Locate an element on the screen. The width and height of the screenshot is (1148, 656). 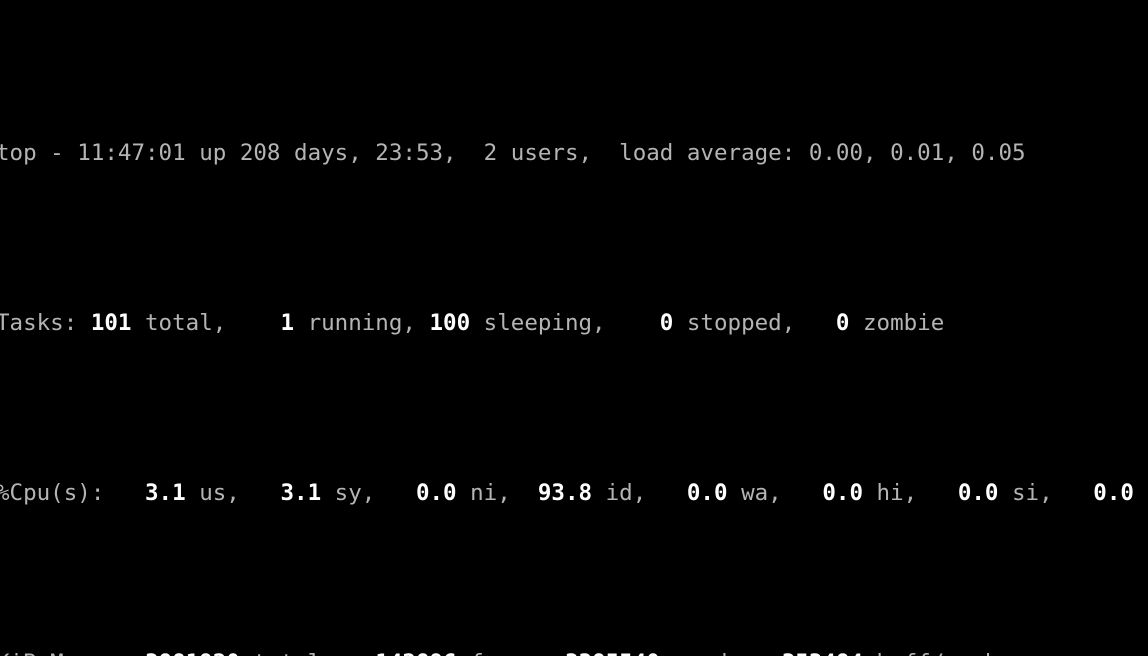
up-label: up is located at coordinates (219, 153).